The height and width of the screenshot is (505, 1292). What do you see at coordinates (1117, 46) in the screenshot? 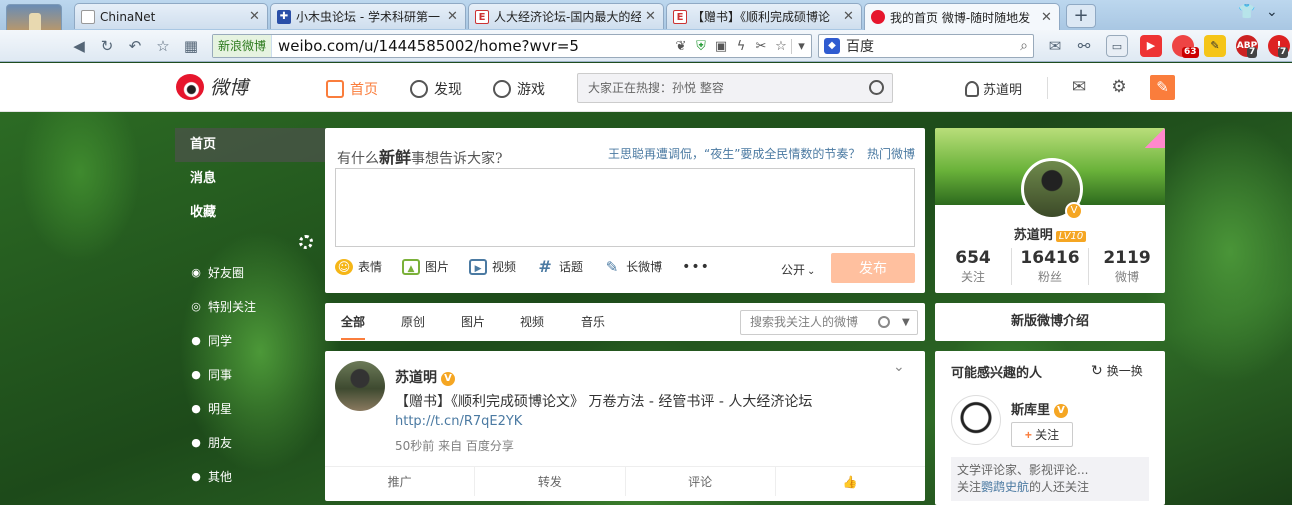
I see `screenshot-icon: ▭` at bounding box center [1117, 46].